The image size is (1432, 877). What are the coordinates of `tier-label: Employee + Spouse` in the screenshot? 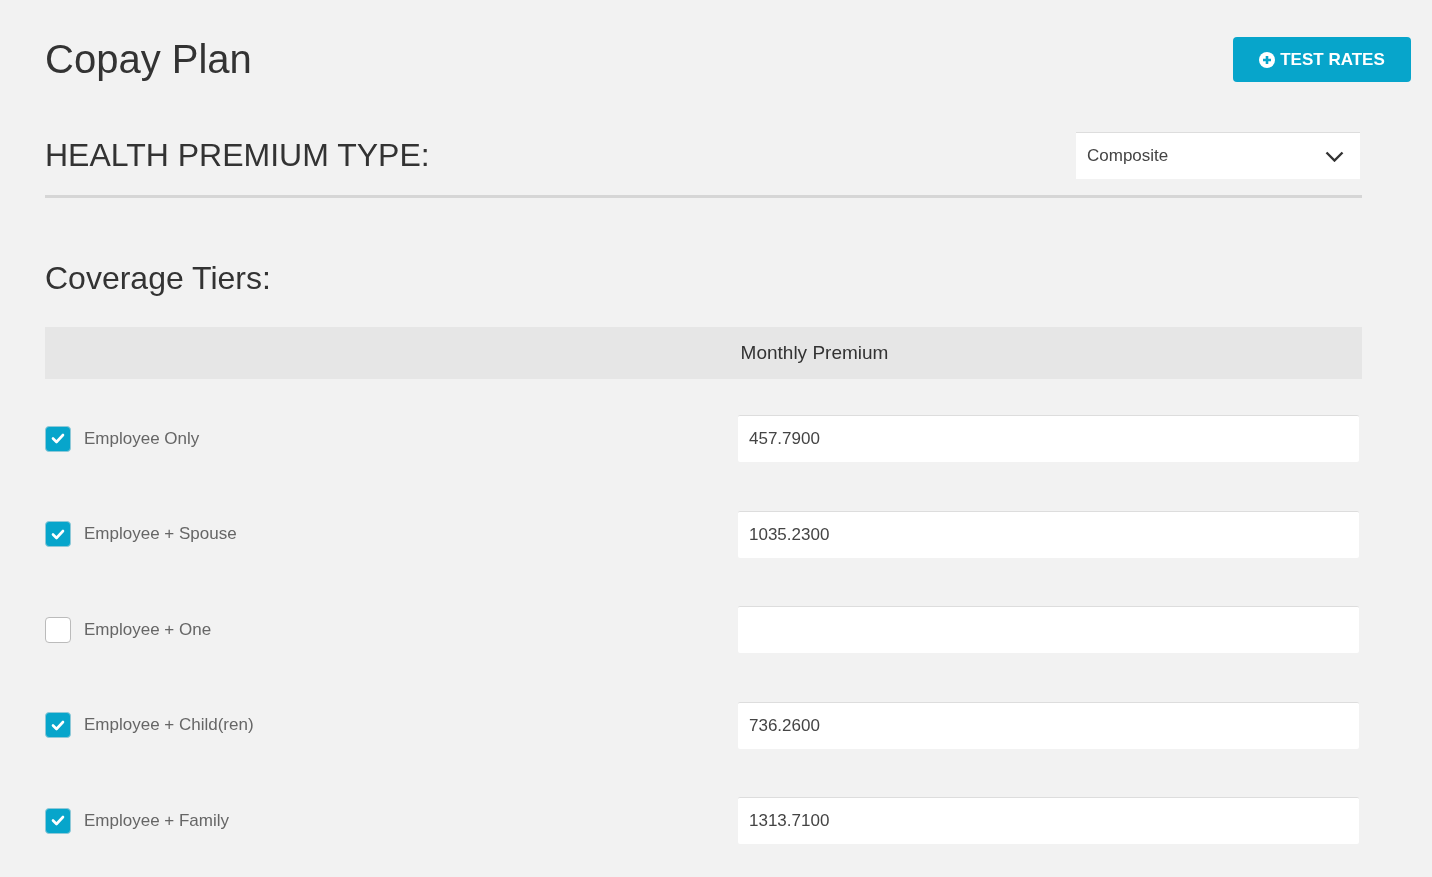 It's located at (160, 534).